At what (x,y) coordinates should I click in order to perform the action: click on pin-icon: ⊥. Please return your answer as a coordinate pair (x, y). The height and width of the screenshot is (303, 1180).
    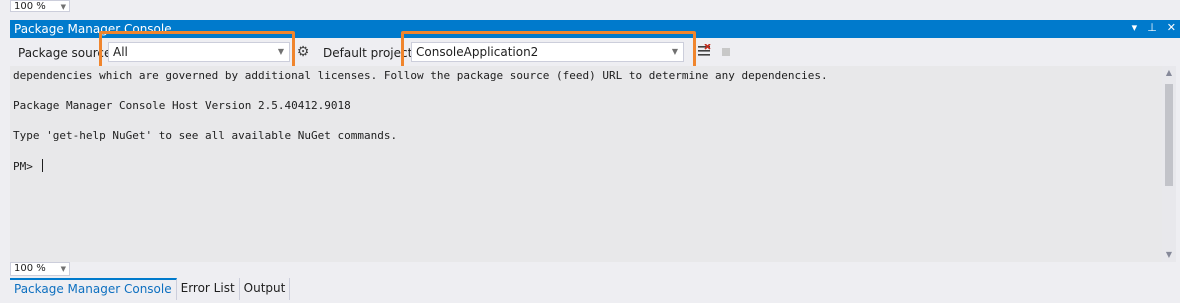
    Looking at the image, I should click on (1152, 27).